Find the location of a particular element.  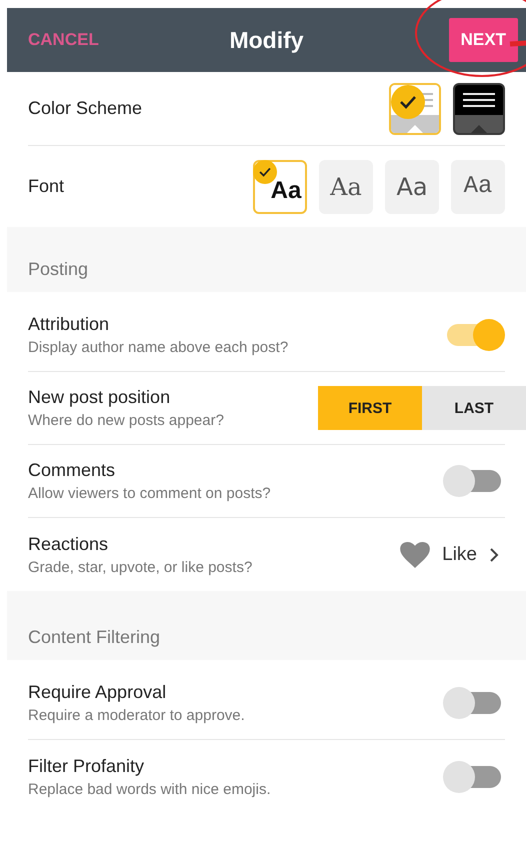

screen-title: Modify is located at coordinates (266, 40).